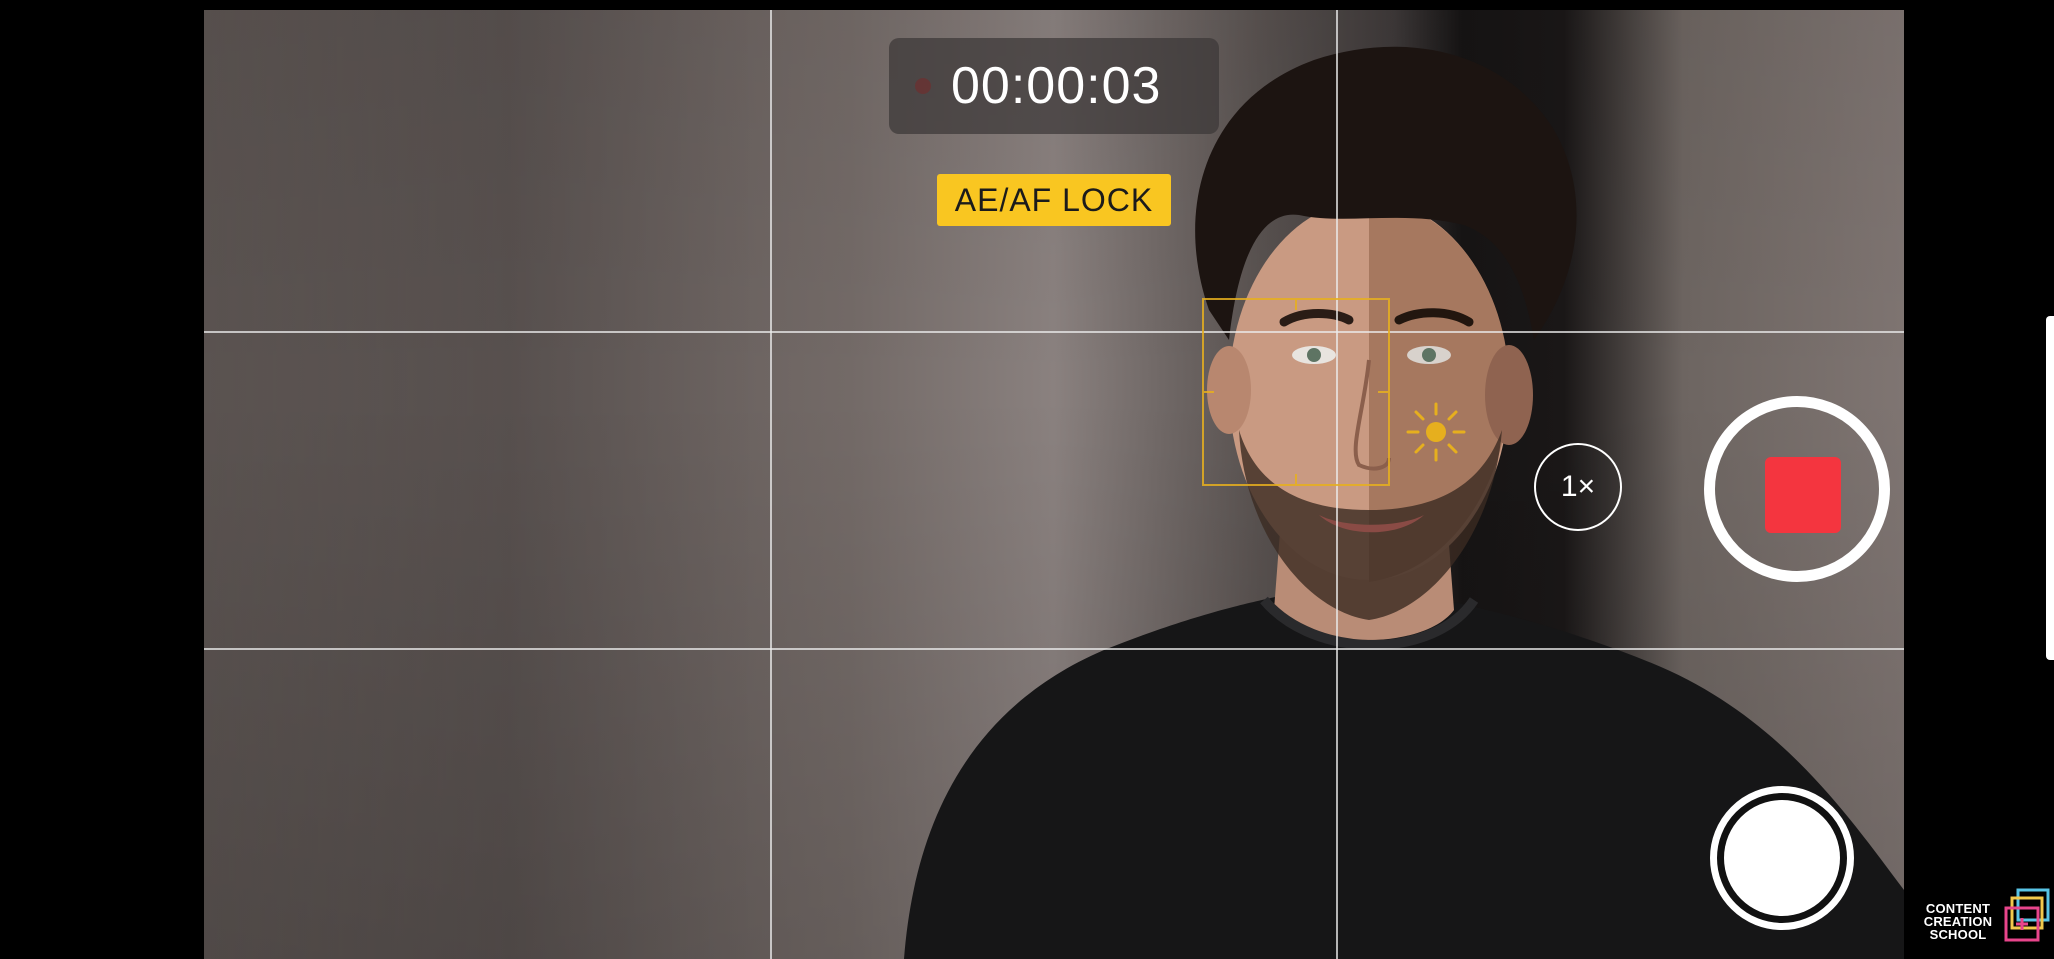  What do you see at coordinates (1296, 392) in the screenshot?
I see `focus-exposure-box` at bounding box center [1296, 392].